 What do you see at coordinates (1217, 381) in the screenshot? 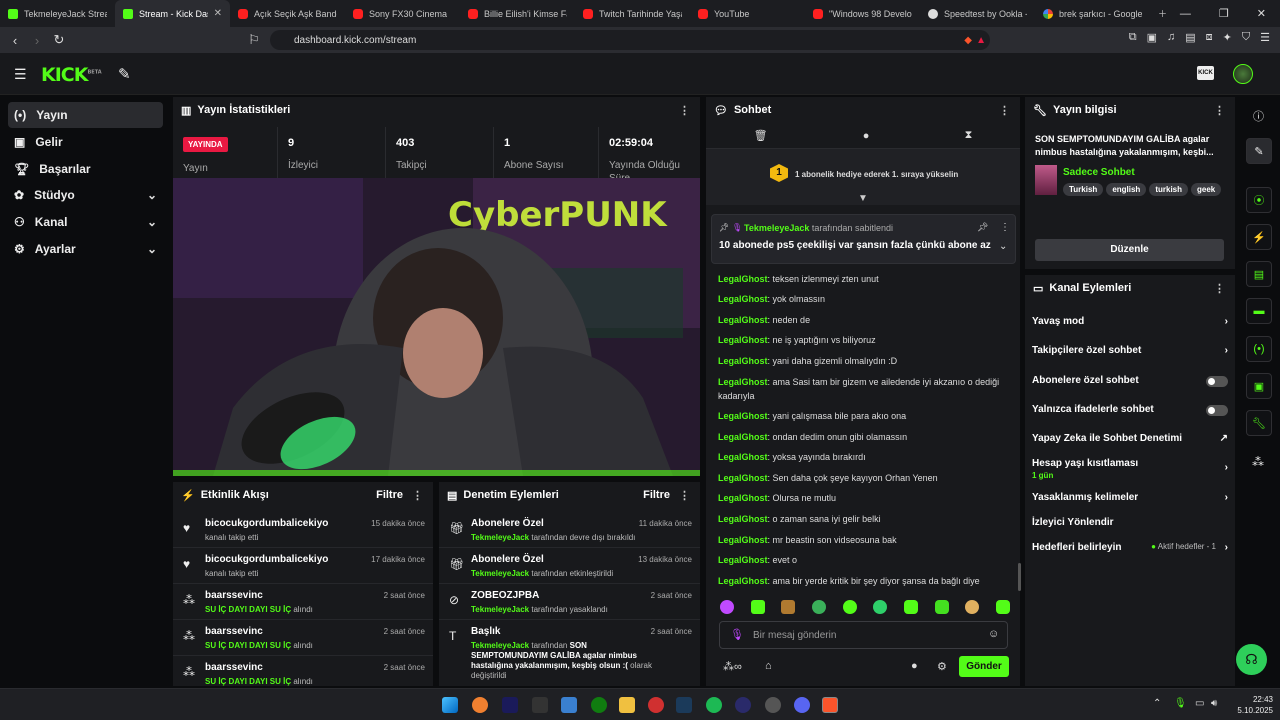
I see `subs-only-toggle` at bounding box center [1217, 381].